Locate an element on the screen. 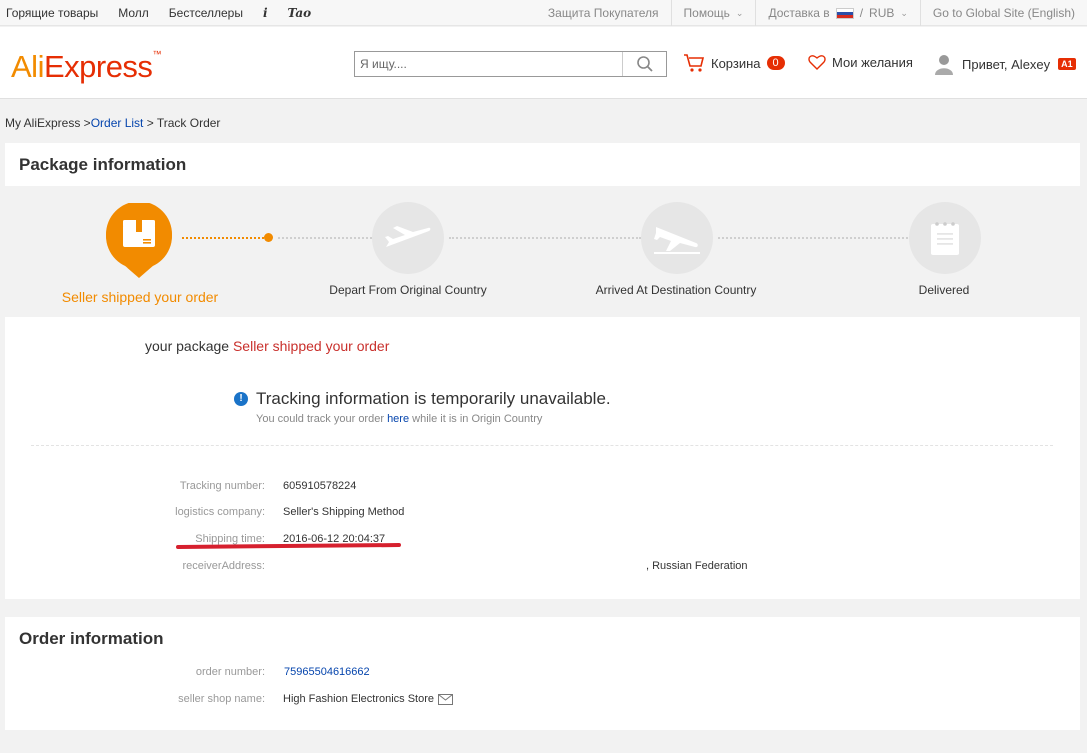 The width and height of the screenshot is (1087, 753). wishlist-button: Мои желания is located at coordinates (860, 62).